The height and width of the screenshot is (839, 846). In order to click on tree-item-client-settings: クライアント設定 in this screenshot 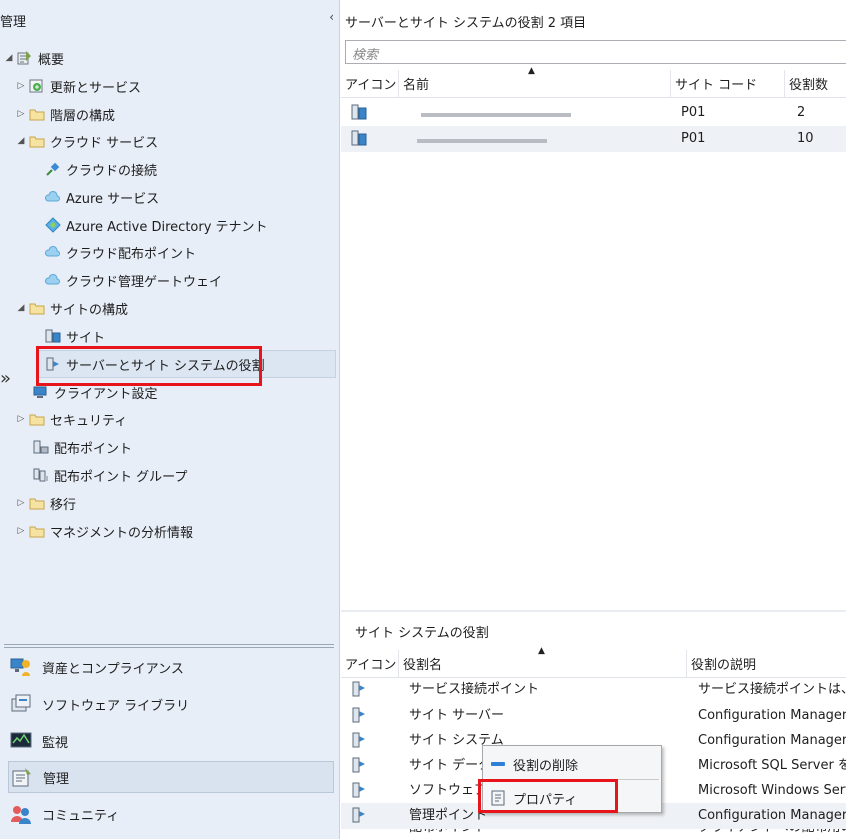, I will do `click(94, 392)`.